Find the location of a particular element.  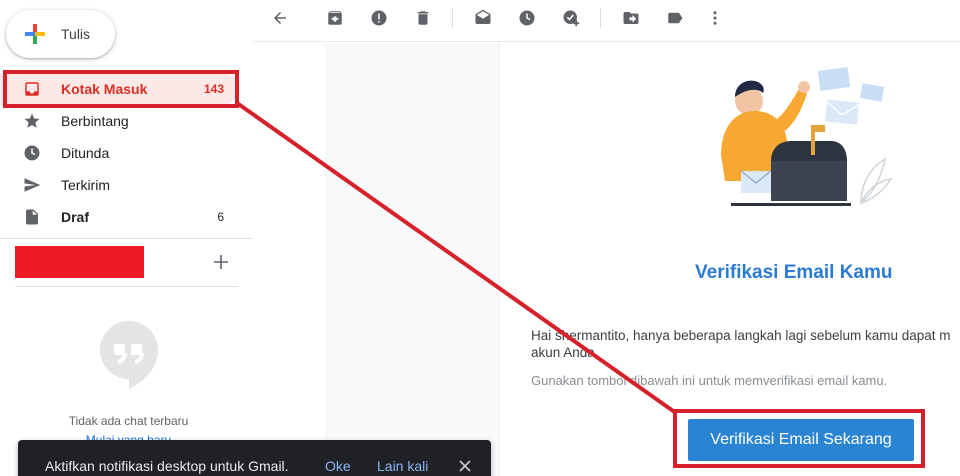

sidebar-item-starred: Berbintang is located at coordinates (119, 121).